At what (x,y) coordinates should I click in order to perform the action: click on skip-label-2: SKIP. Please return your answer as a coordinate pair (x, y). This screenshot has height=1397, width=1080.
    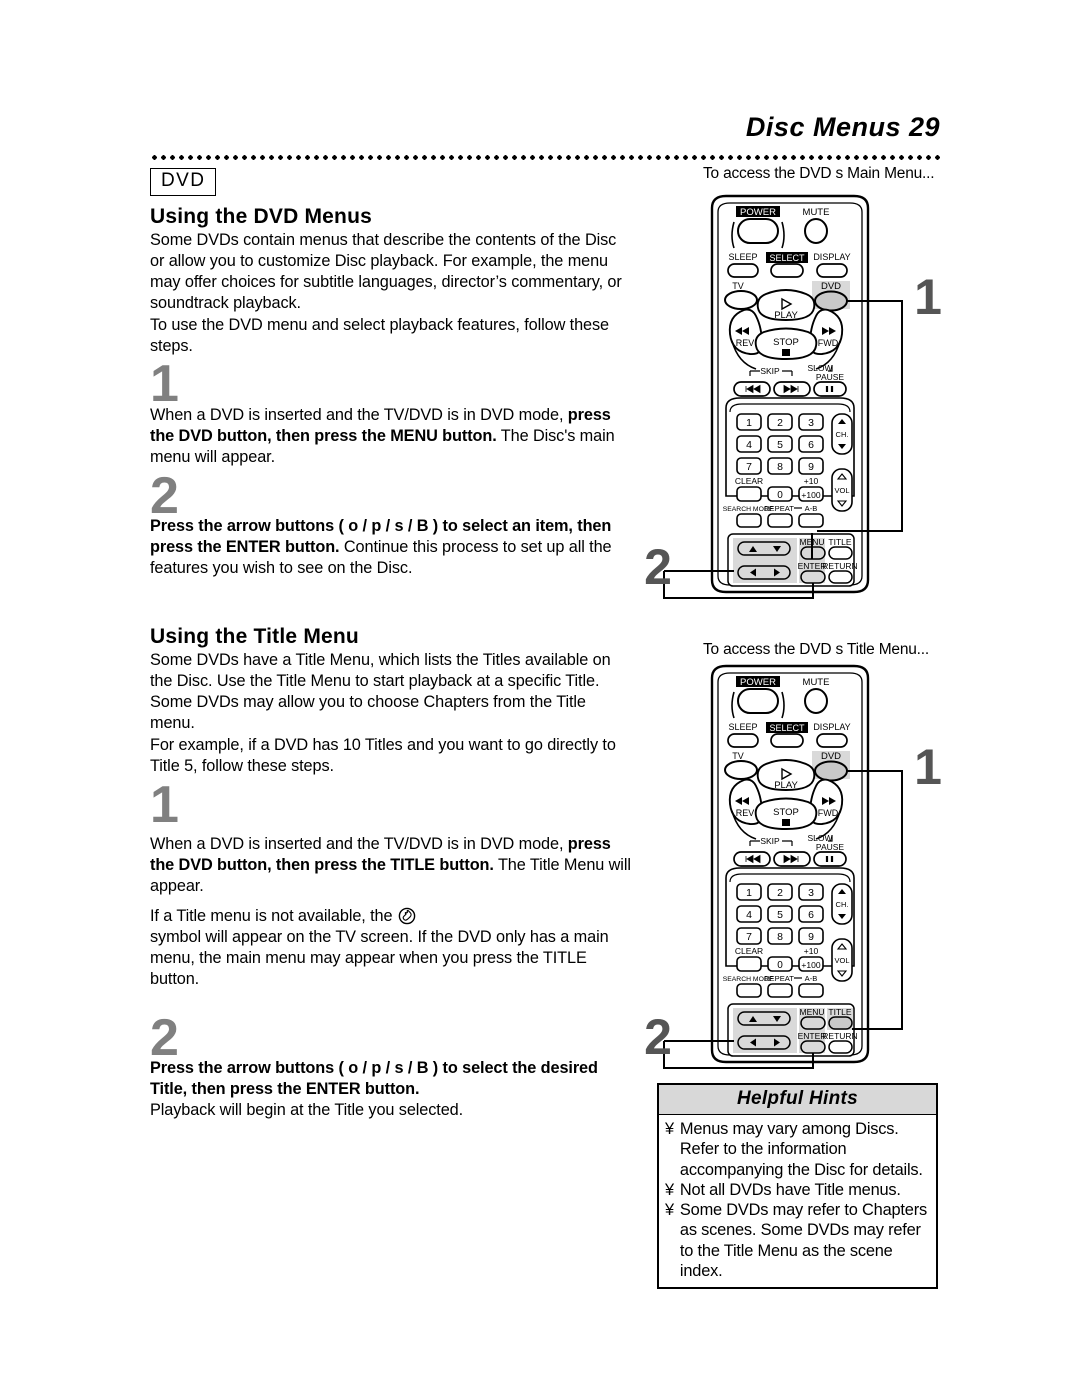
    Looking at the image, I should click on (770, 841).